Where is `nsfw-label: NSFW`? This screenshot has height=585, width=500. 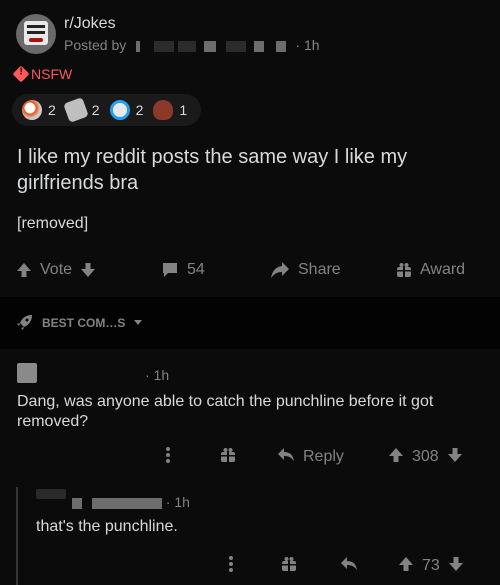
nsfw-label: NSFW is located at coordinates (52, 74).